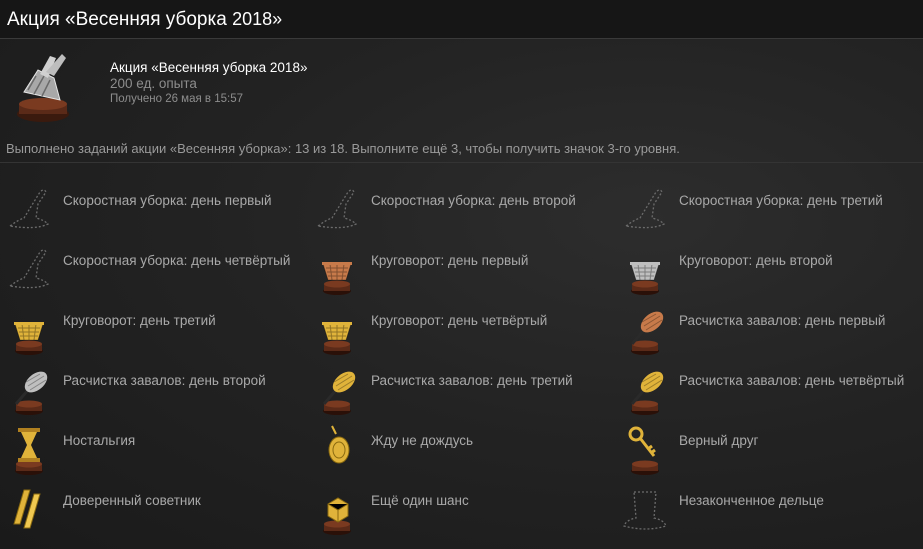  I want to click on badge-label: Верный друг, so click(719, 440).